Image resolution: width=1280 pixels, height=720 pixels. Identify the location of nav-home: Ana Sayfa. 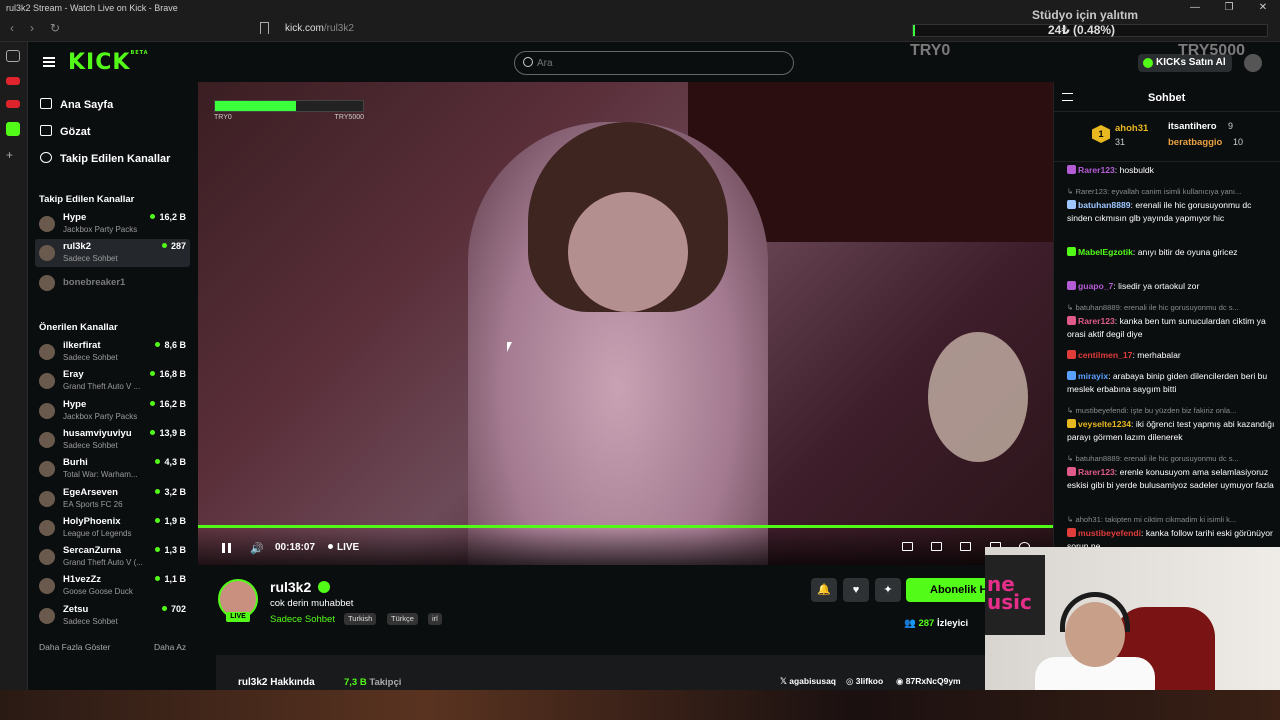
(76, 104).